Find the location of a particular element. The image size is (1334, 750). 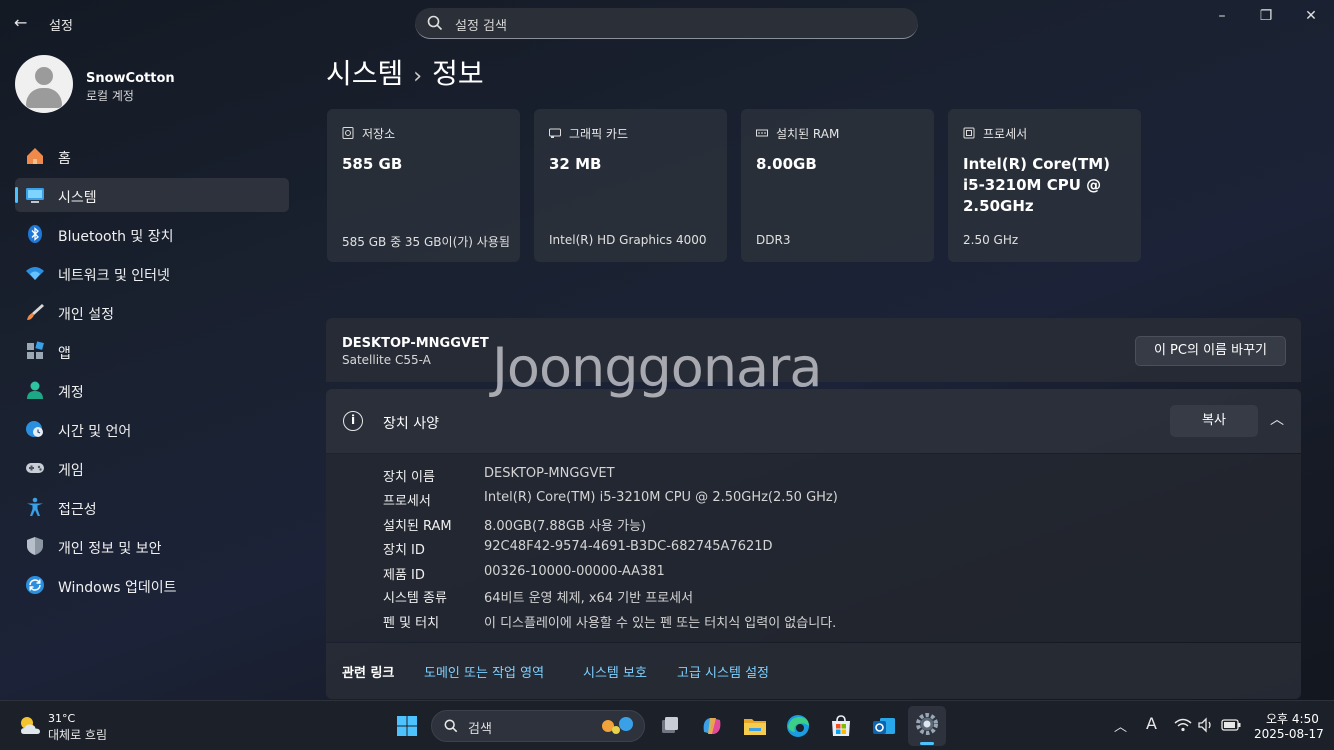

restore-icon: ❐ is located at coordinates (1266, 16).